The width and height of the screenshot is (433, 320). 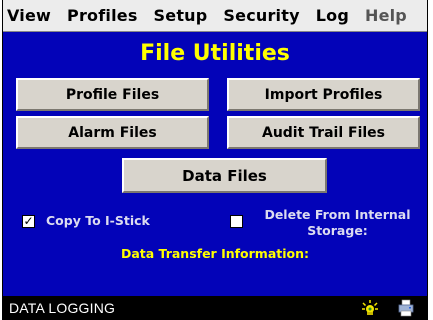 What do you see at coordinates (261, 16) in the screenshot?
I see `menu-security: Security` at bounding box center [261, 16].